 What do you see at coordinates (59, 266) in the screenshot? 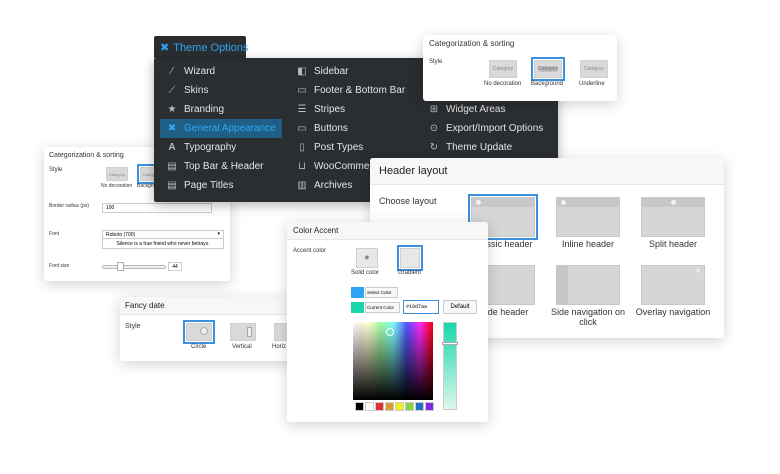
I see `font-size-label: Font size` at bounding box center [59, 266].